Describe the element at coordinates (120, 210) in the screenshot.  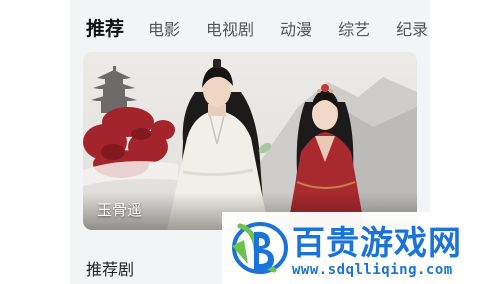
I see `hero-title: 玉骨遥` at that location.